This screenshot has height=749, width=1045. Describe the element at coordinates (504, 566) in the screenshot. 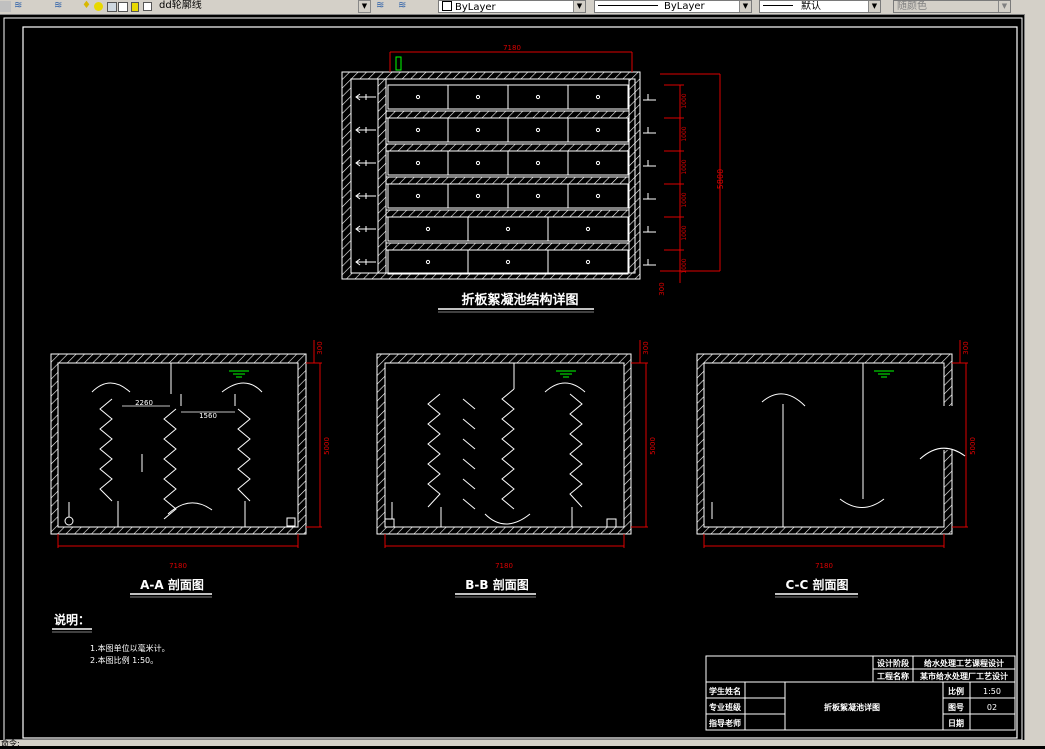

I see `section-b-width-dim: 7180` at that location.